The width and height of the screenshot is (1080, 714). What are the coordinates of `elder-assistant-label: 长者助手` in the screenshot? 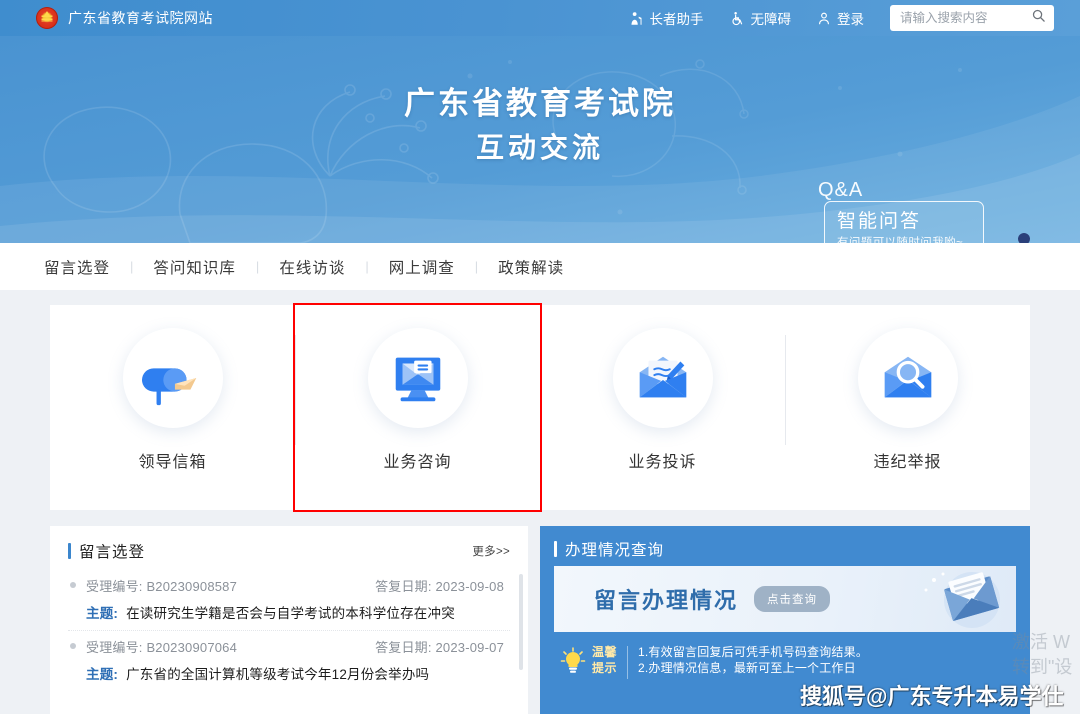 It's located at (676, 19).